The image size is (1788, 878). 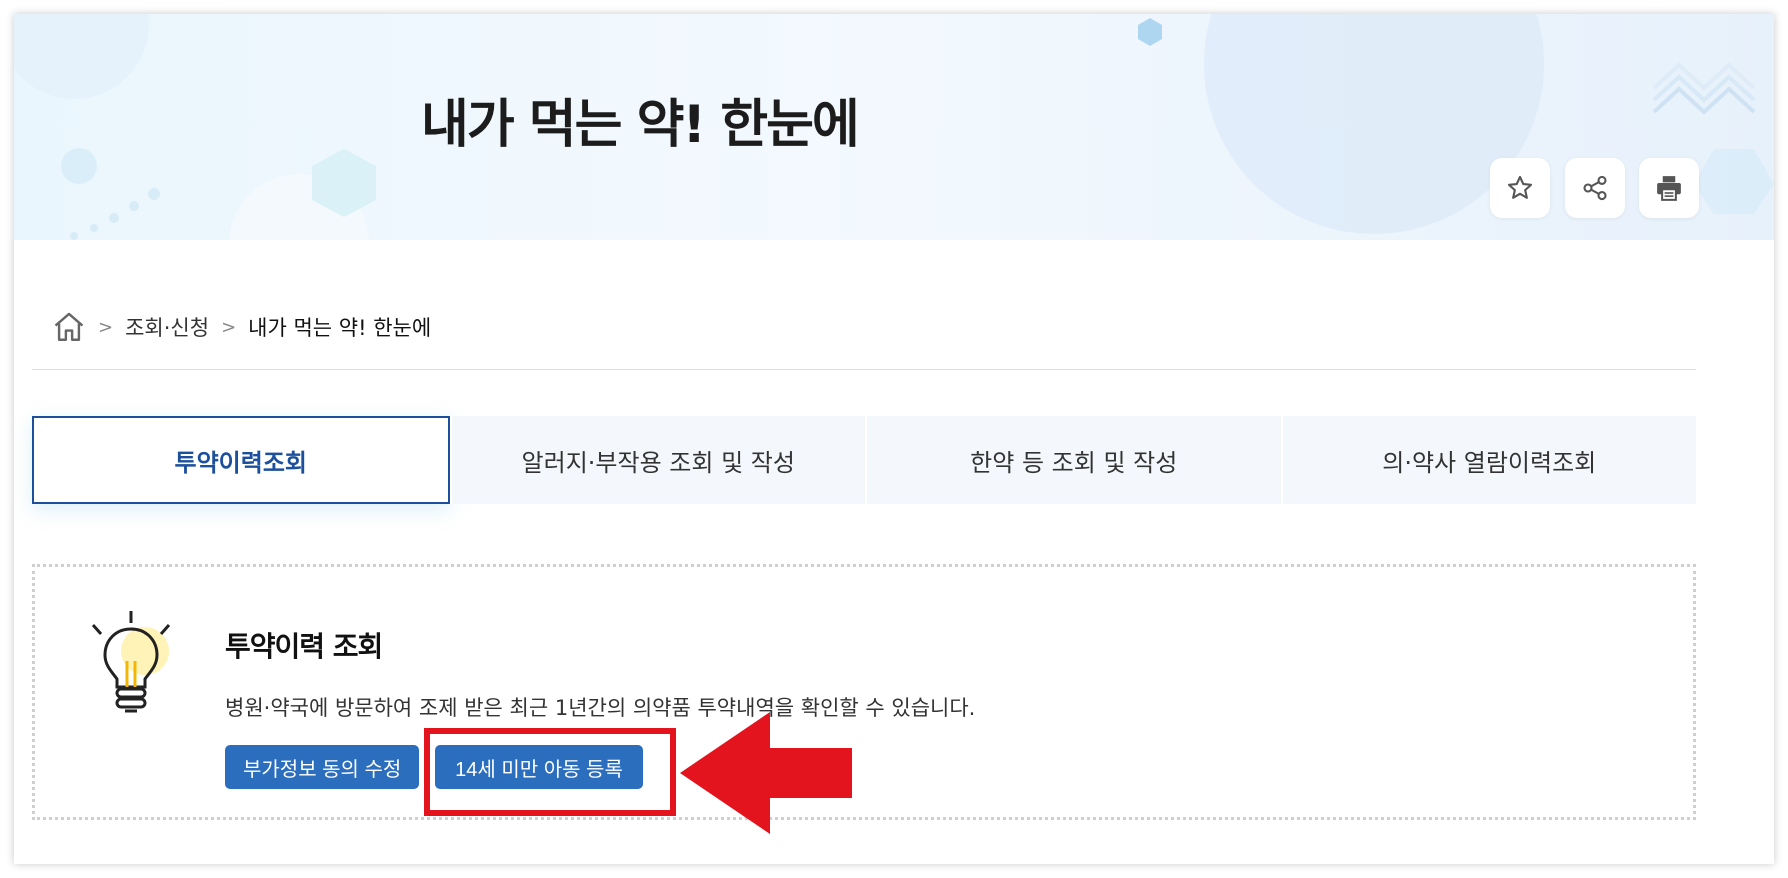 I want to click on info-title: 투약이력 조회, so click(x=304, y=646).